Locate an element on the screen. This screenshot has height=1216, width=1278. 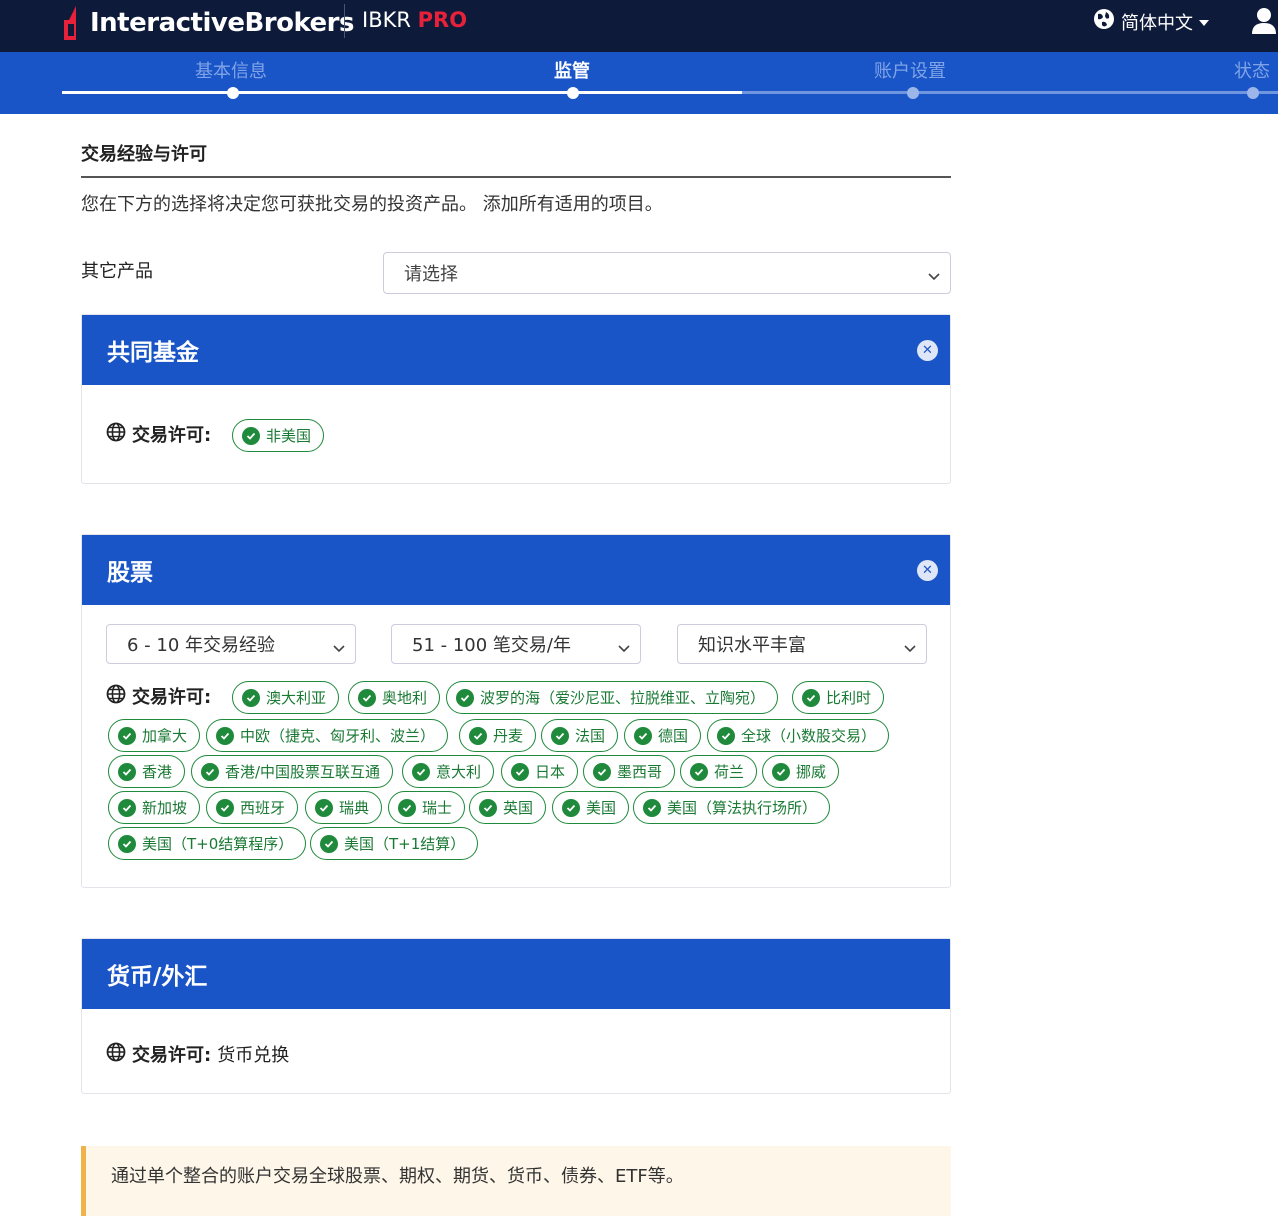
permission-chip: 新加坡 is located at coordinates (154, 807).